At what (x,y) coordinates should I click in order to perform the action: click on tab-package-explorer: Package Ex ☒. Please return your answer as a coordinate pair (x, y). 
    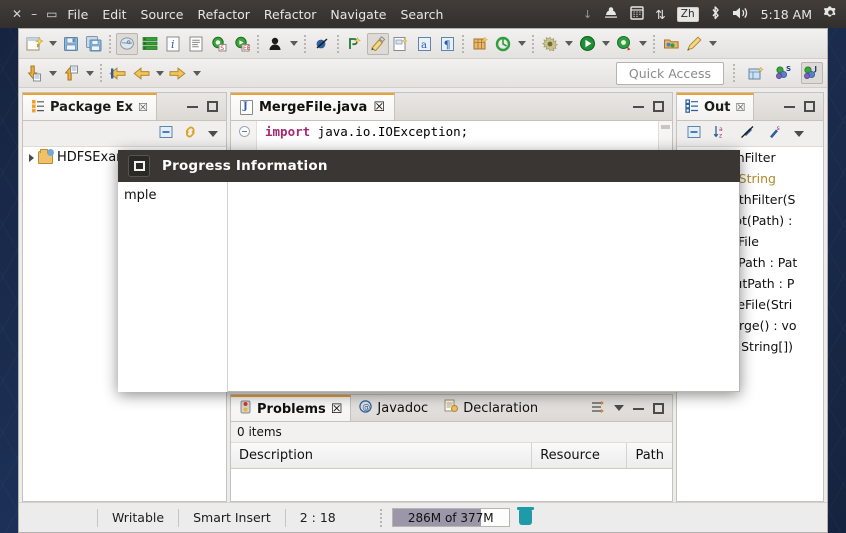
    Looking at the image, I should click on (90, 106).